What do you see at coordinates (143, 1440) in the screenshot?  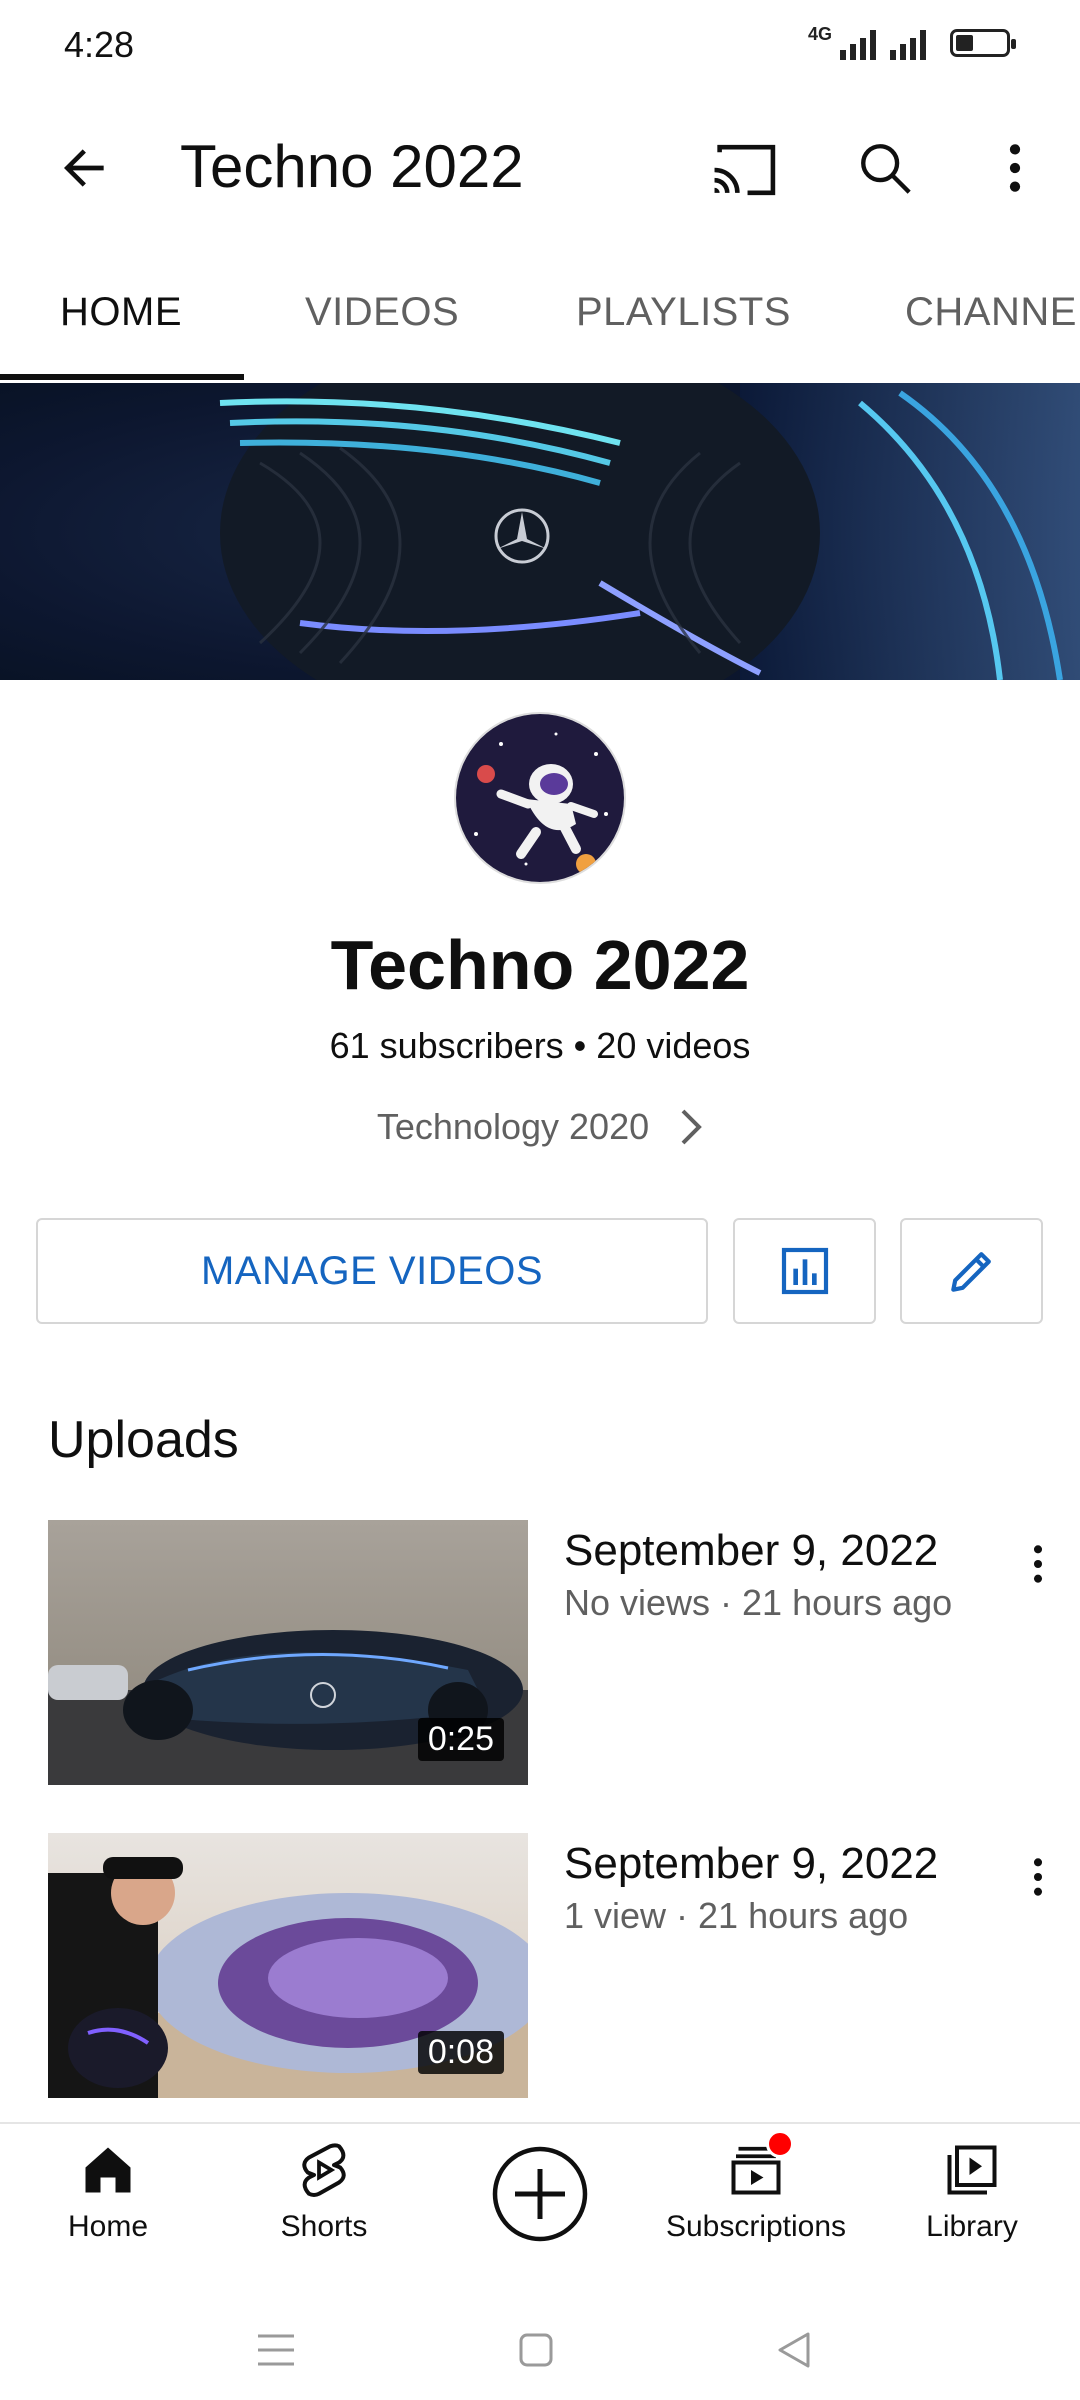 I see `uploads-section-title: Uploads` at bounding box center [143, 1440].